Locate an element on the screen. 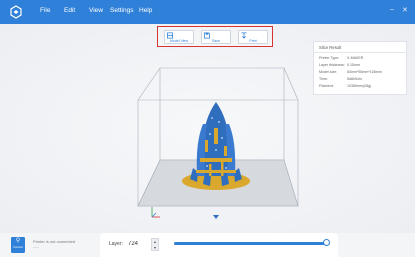 The width and height of the screenshot is (415, 257). slice-result-title: Slice Result is located at coordinates (330, 47).